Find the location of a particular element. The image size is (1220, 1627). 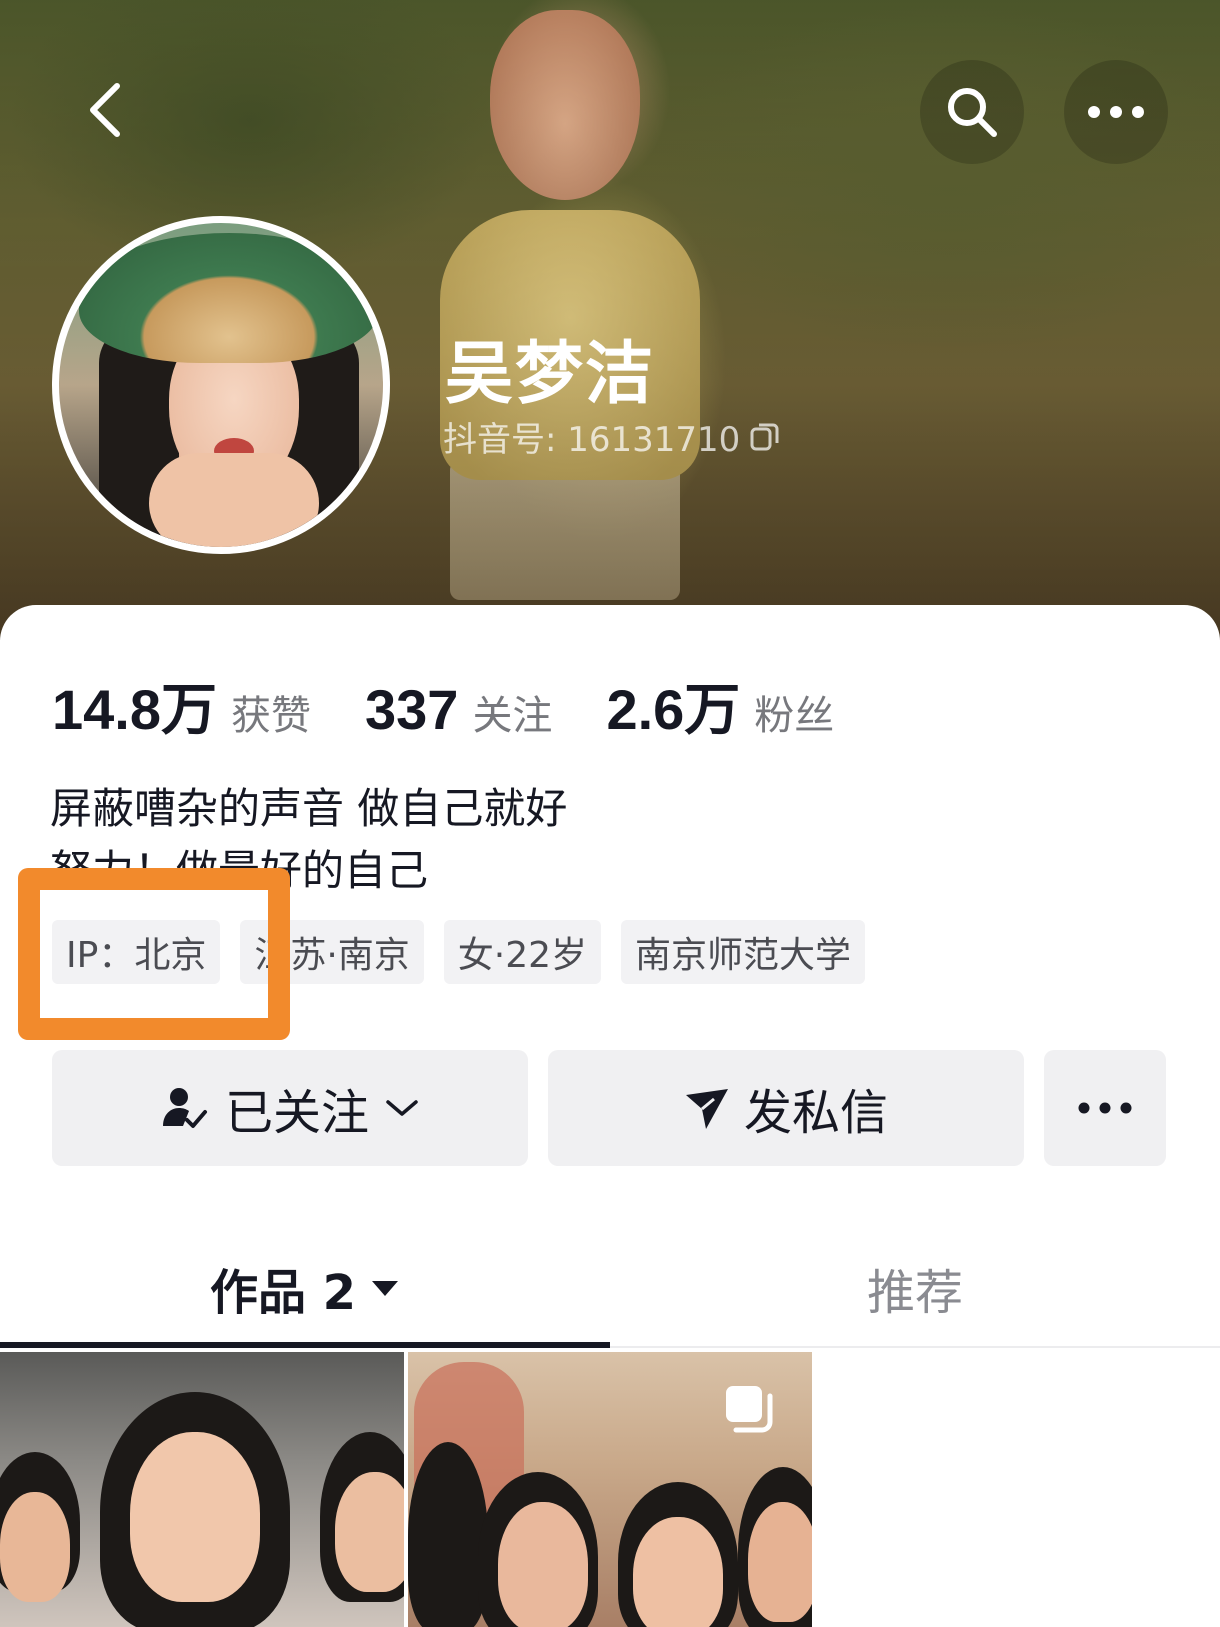

followed-user-icon is located at coordinates (184, 1108).